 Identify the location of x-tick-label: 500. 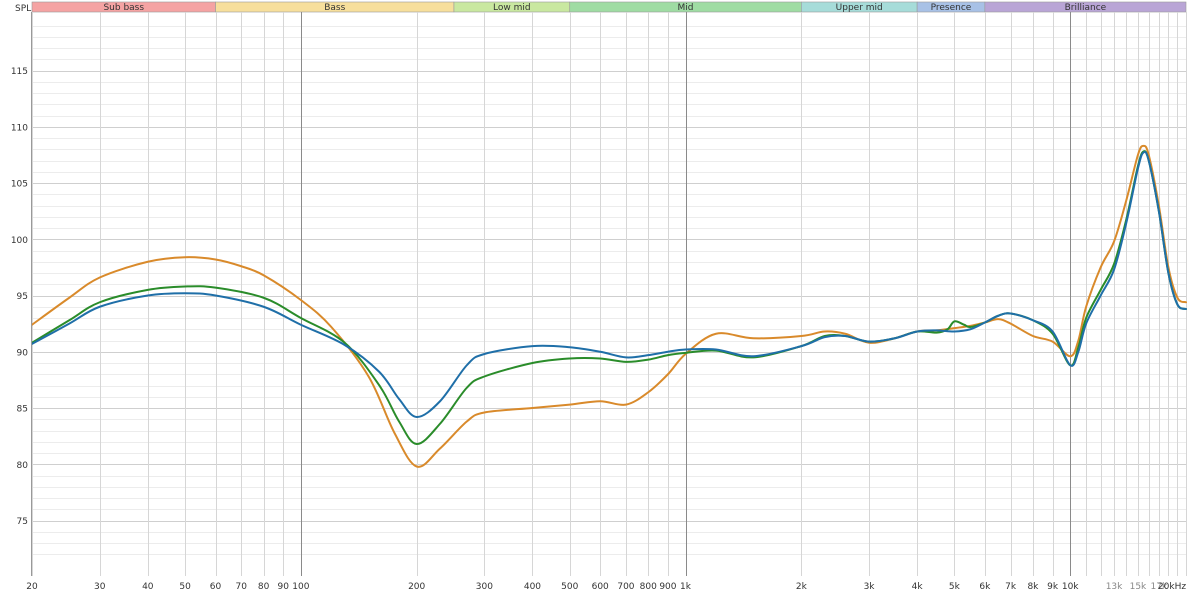
(569, 587).